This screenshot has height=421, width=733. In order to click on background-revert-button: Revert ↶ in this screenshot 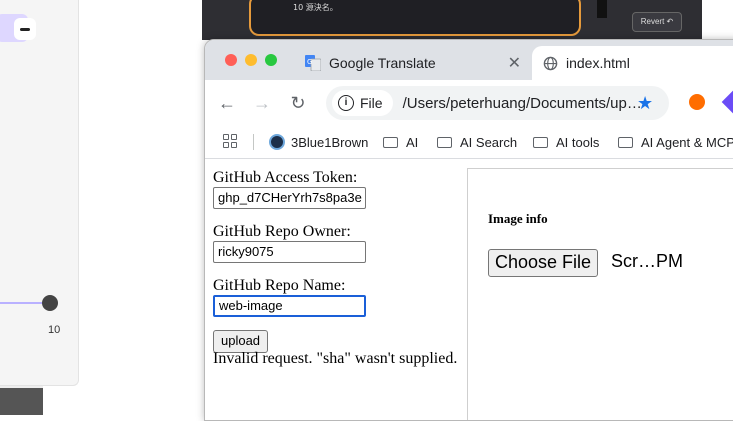, I will do `click(657, 22)`.